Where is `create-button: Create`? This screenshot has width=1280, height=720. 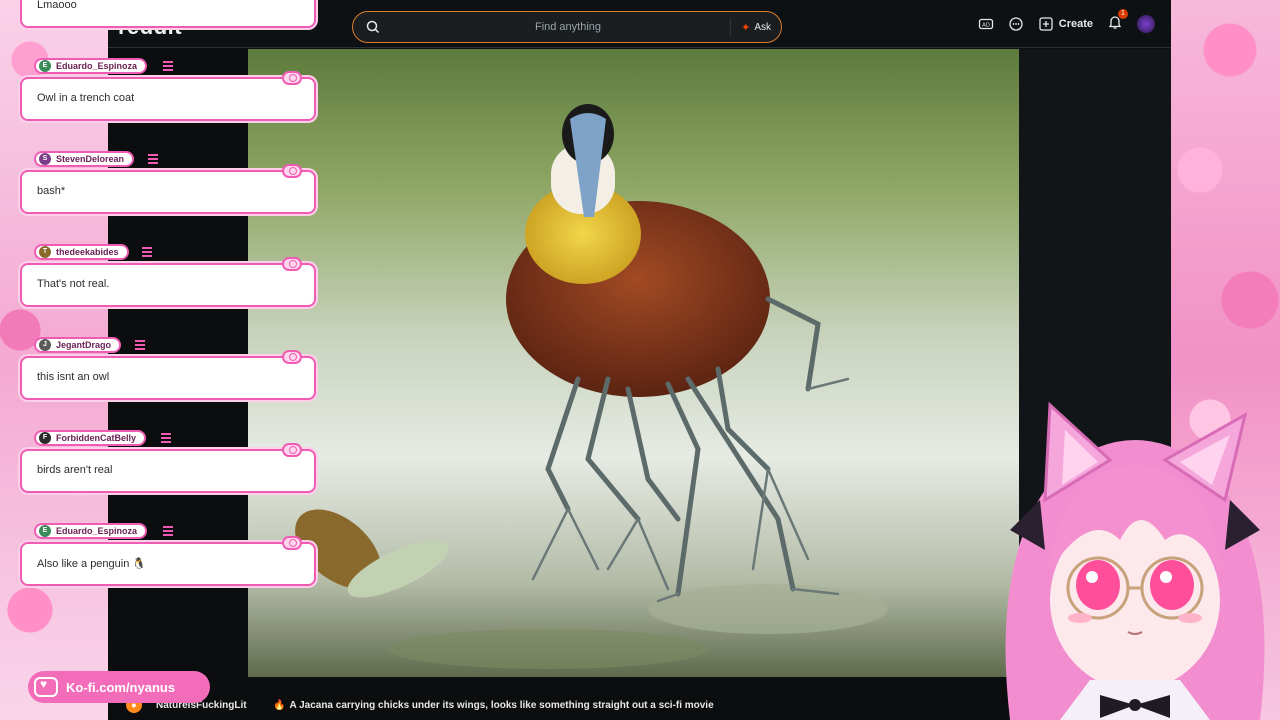
create-button: Create is located at coordinates (1065, 24).